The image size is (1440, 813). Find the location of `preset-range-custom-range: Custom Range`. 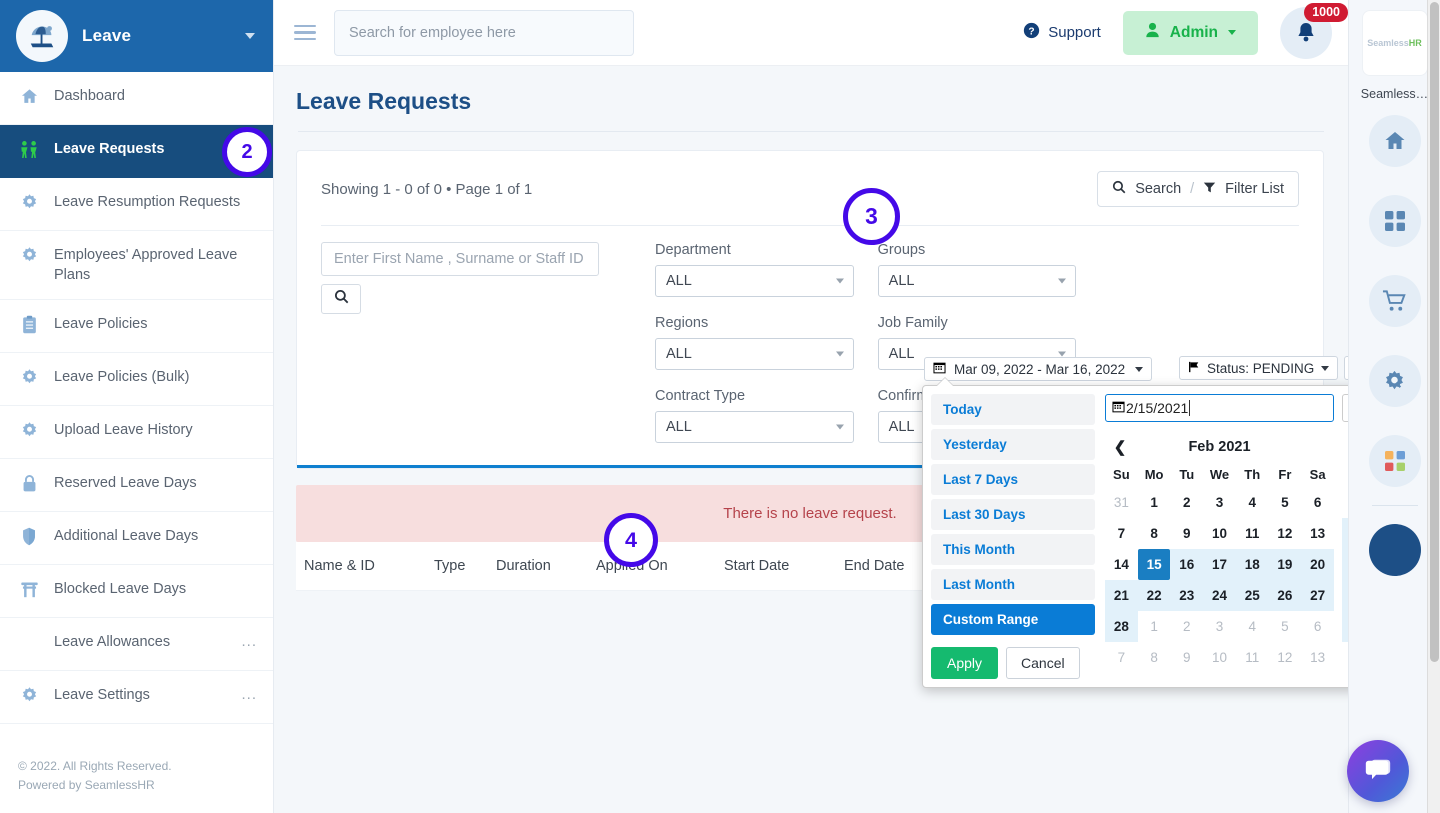

preset-range-custom-range: Custom Range is located at coordinates (1013, 619).